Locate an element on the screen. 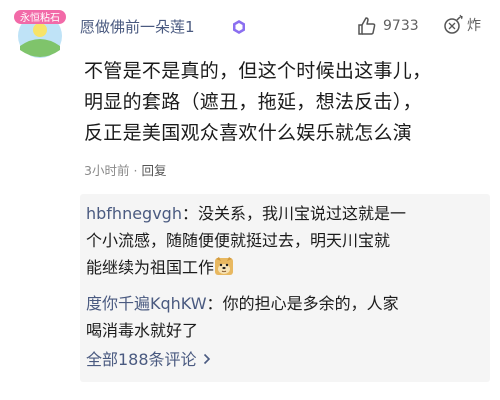 Image resolution: width=500 pixels, height=400 pixels. like-count: 9733 is located at coordinates (401, 26).